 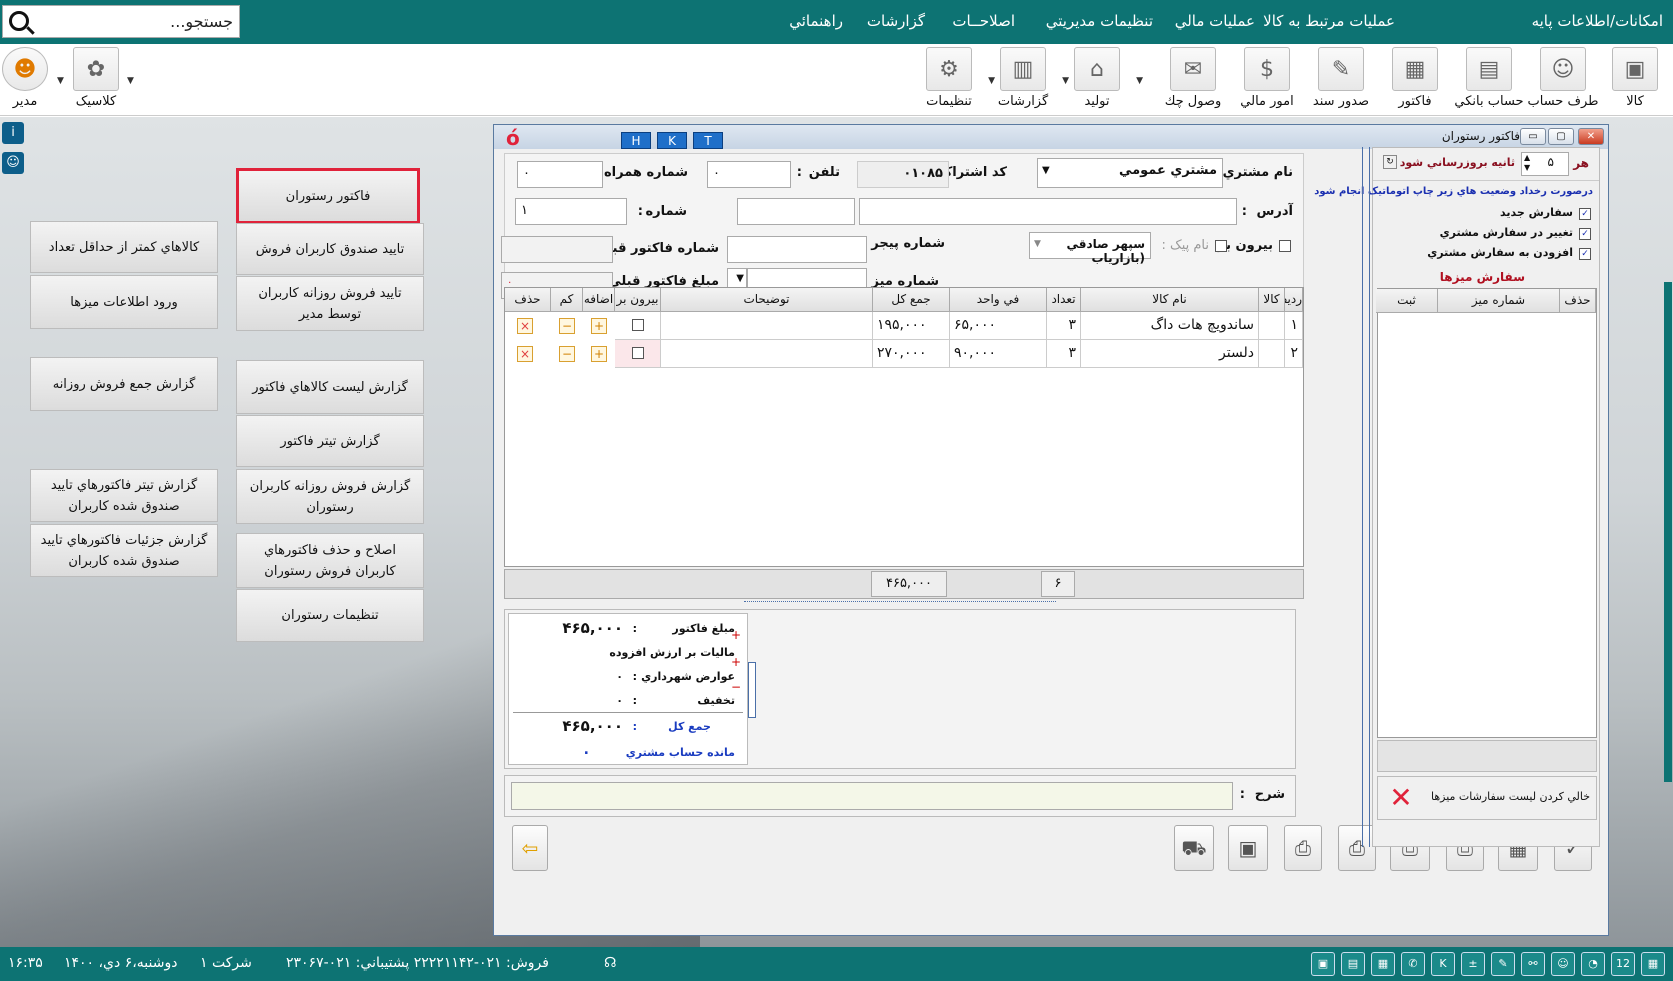 I want to click on user-switch-icon: ☺, so click(x=1563, y=964).